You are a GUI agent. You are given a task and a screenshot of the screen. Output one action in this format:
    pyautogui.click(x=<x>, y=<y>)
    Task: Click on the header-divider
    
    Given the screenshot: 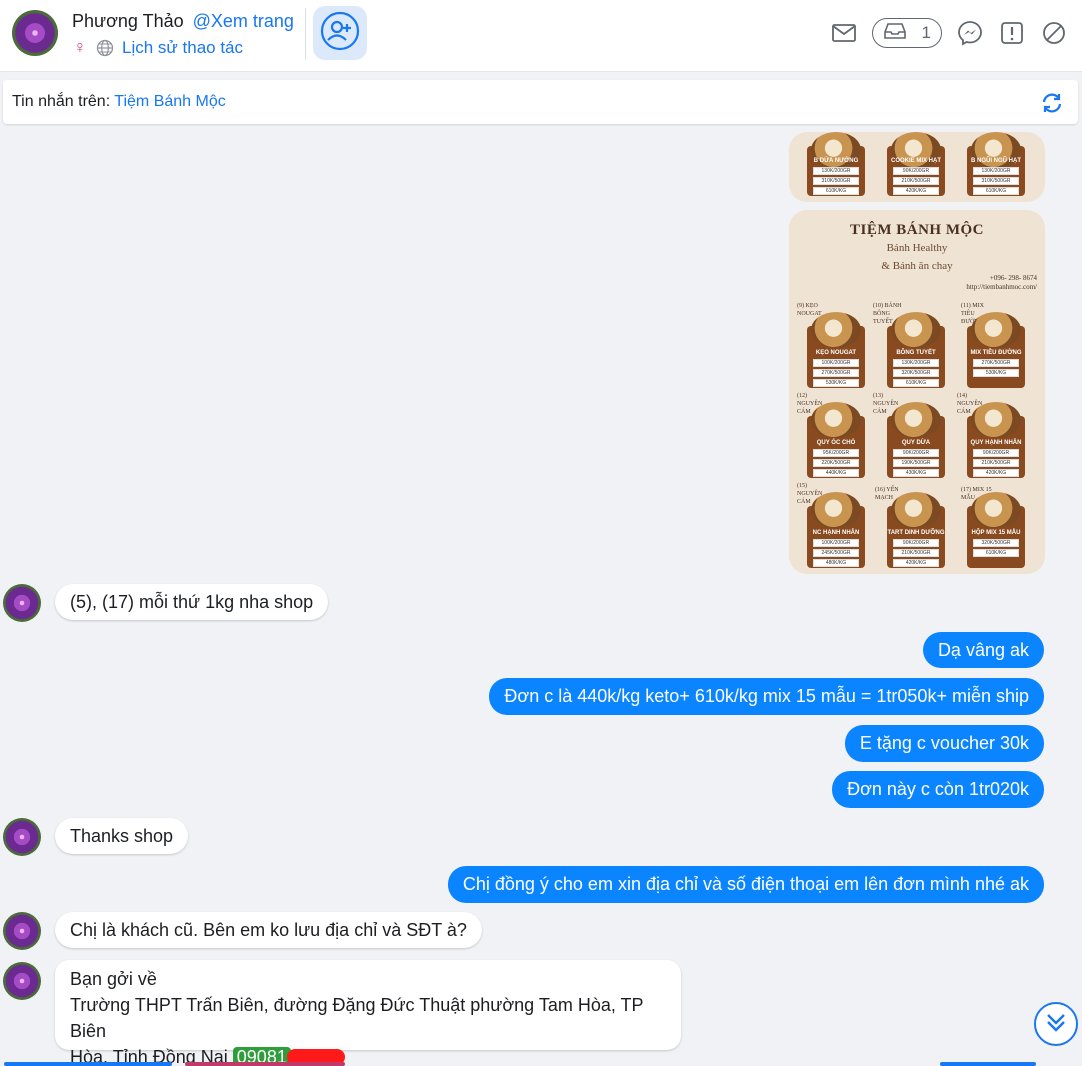 What is the action you would take?
    pyautogui.click(x=305, y=34)
    